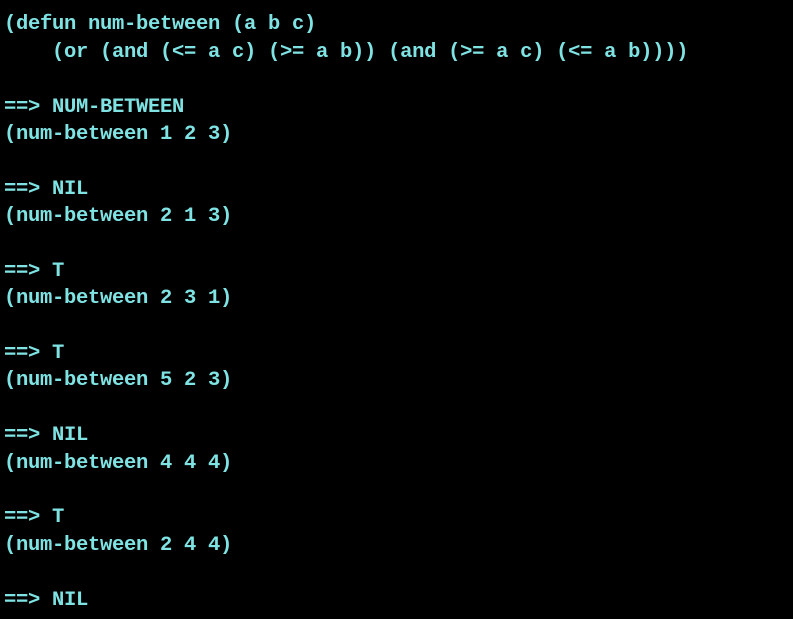 This screenshot has height=619, width=793. What do you see at coordinates (118, 545) in the screenshot?
I see `input-line: (num-between 2 4 4)` at bounding box center [118, 545].